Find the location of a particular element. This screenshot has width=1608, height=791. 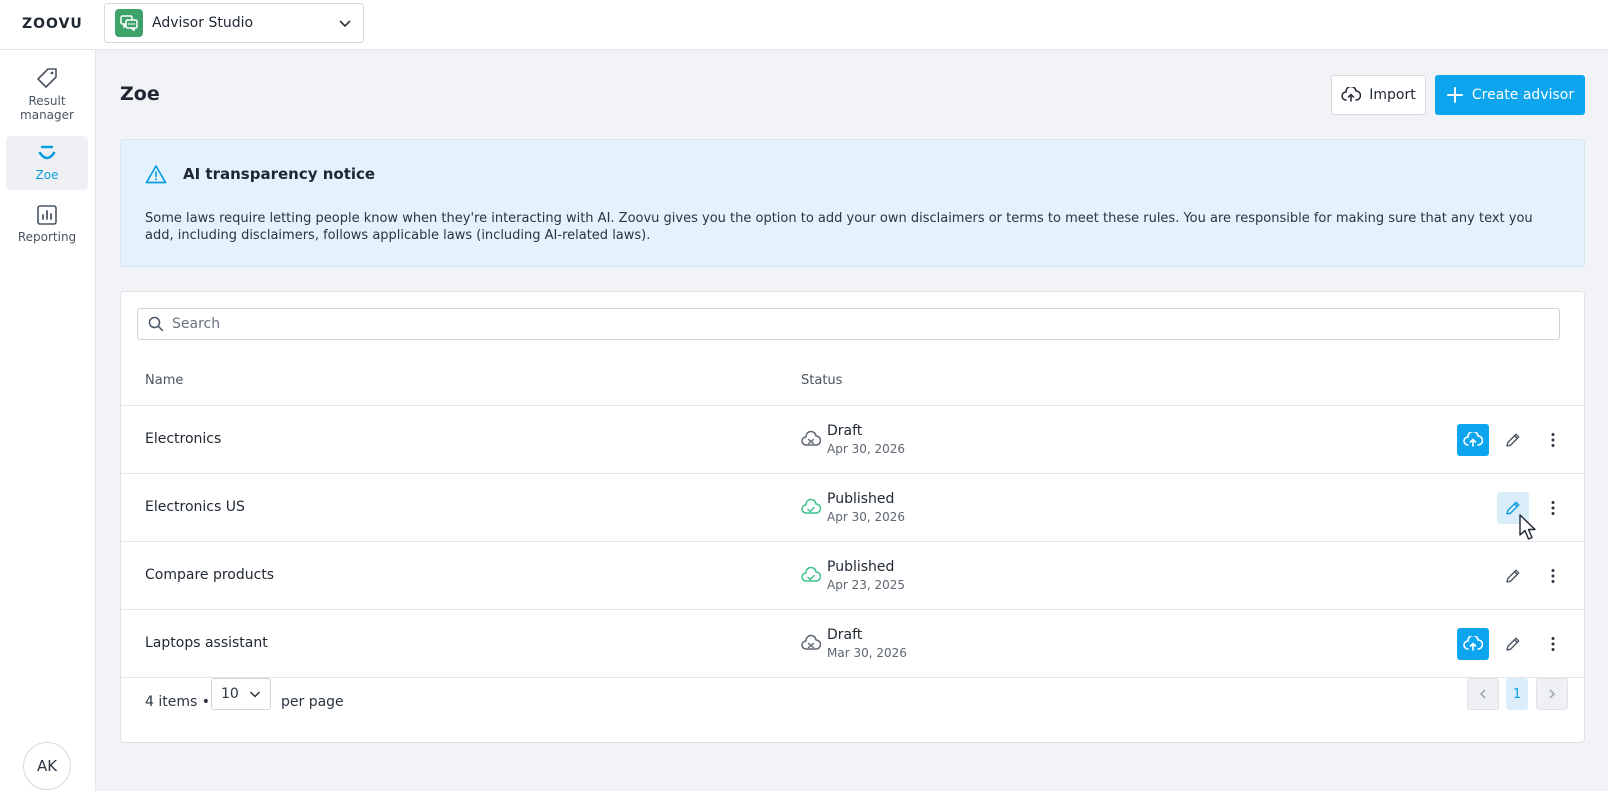

page-number-button: 1 is located at coordinates (1517, 694).